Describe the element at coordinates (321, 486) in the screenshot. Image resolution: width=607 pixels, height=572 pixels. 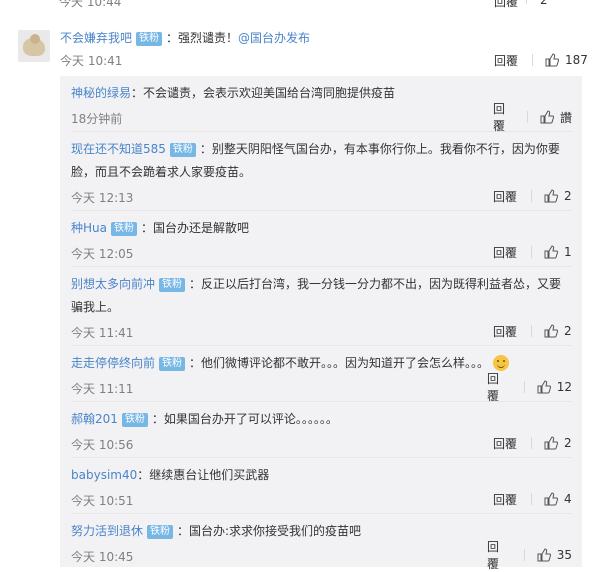
I see `reply-item: babysim40：继续惠台让他们买武器 今天 10:51 回覆 4` at that location.